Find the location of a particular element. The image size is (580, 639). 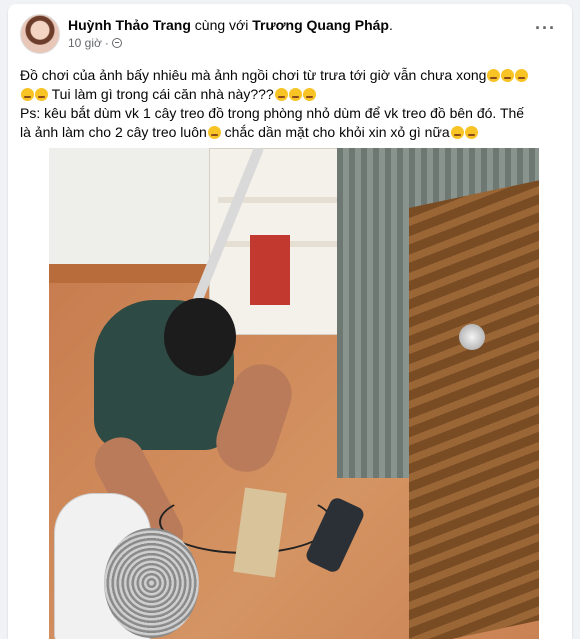

post-time: 10 giờ is located at coordinates (85, 43).